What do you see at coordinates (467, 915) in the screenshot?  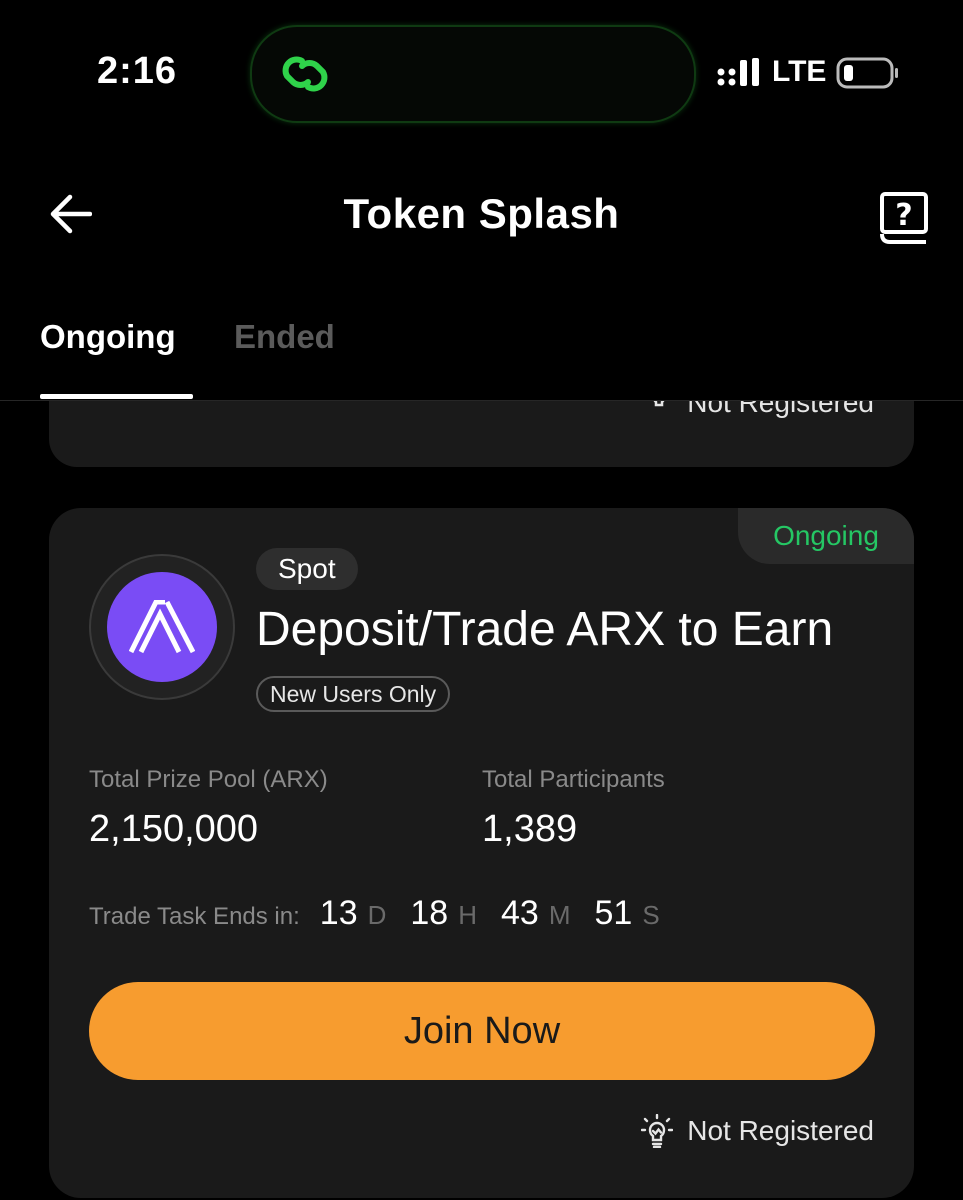 I see `countdown-hours-unit: H` at bounding box center [467, 915].